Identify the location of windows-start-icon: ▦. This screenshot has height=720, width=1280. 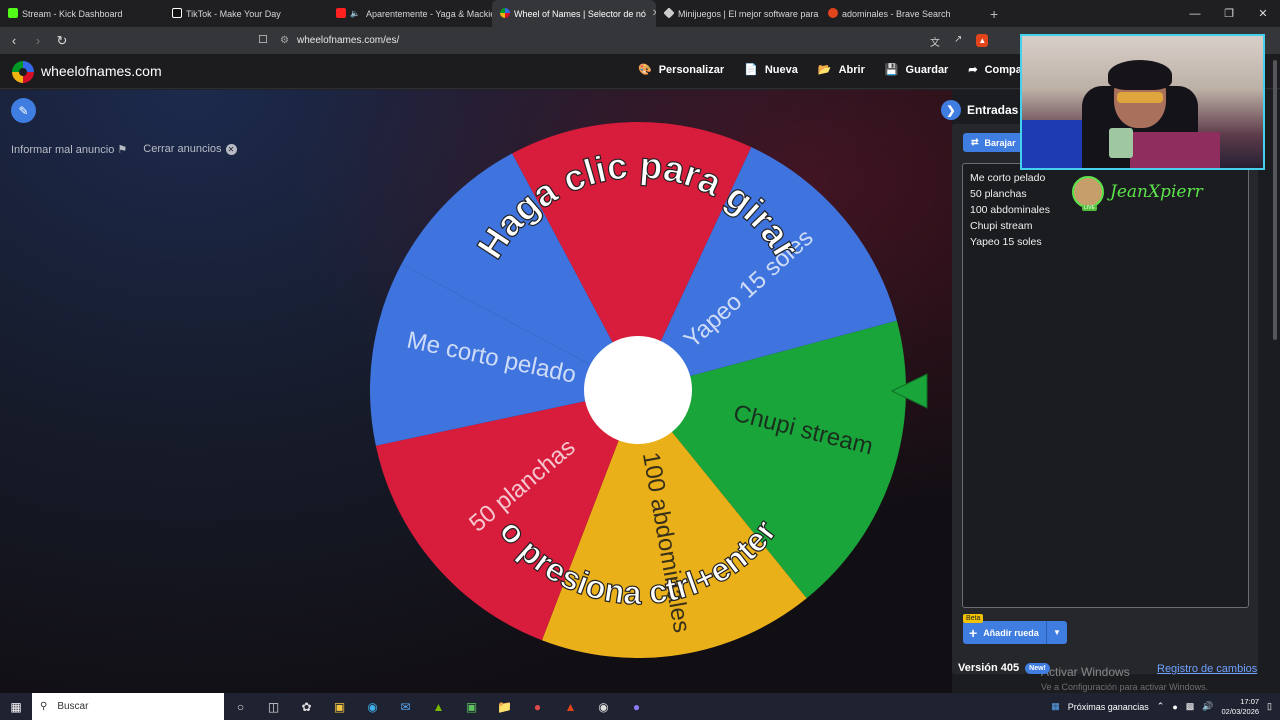
(16, 707).